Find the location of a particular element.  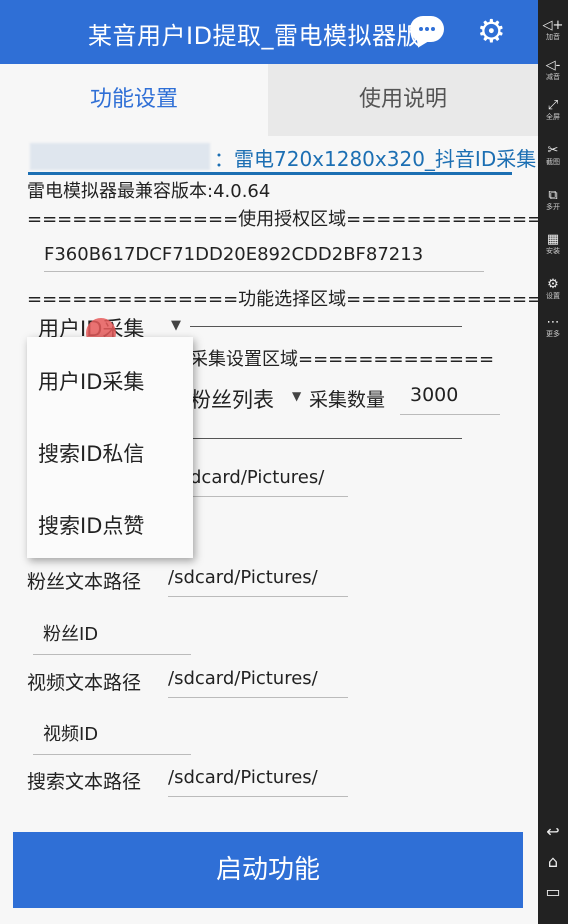

scissors-icon: ✂ 截图 is located at coordinates (553, 155).